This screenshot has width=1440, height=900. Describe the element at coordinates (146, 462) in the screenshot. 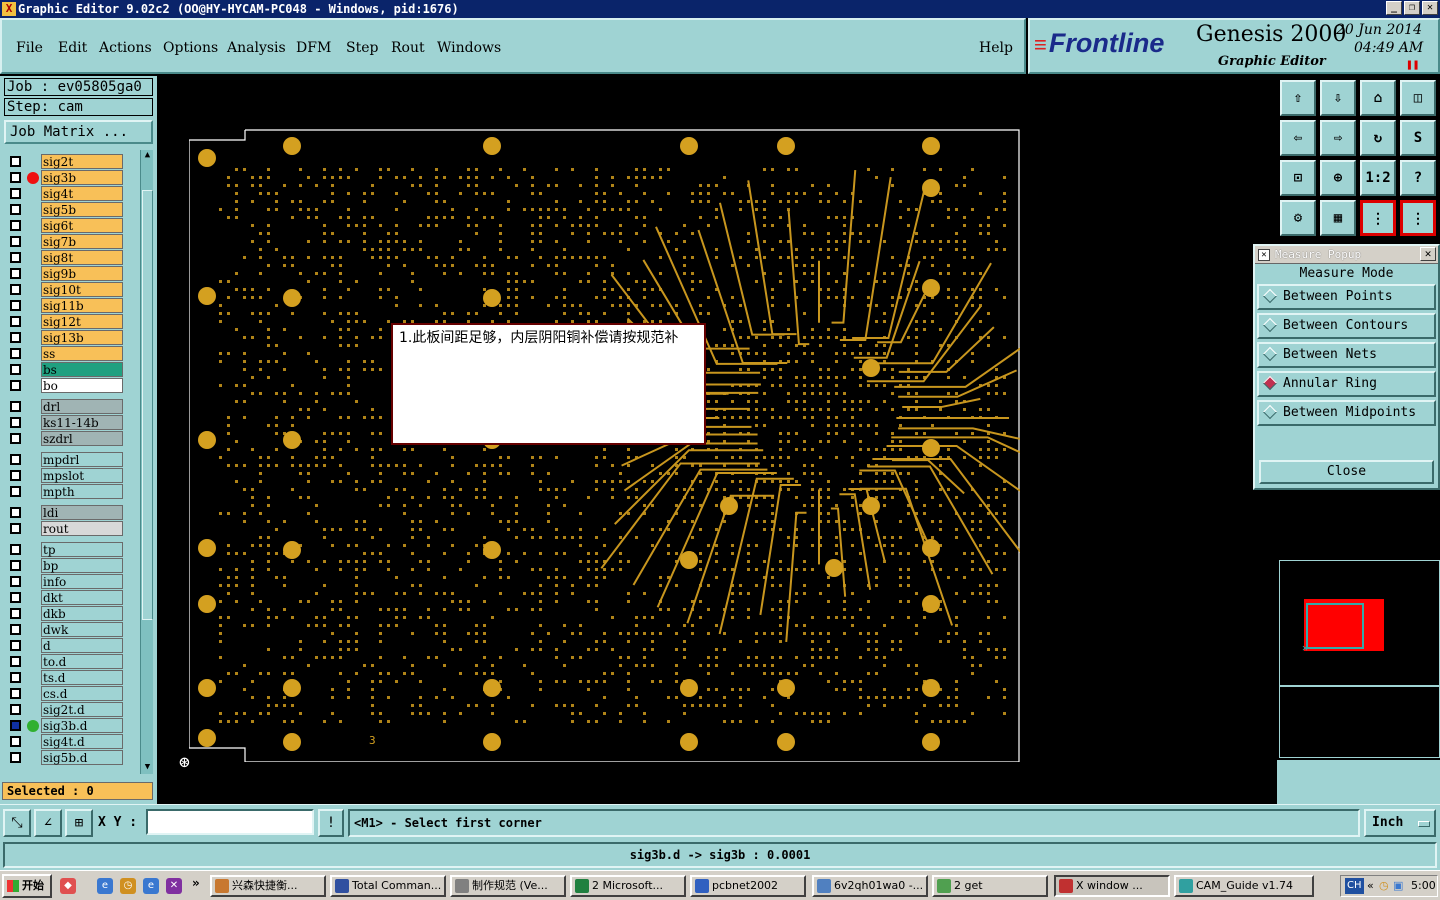

I see `layer-scrollbar: ▲ ▼` at that location.